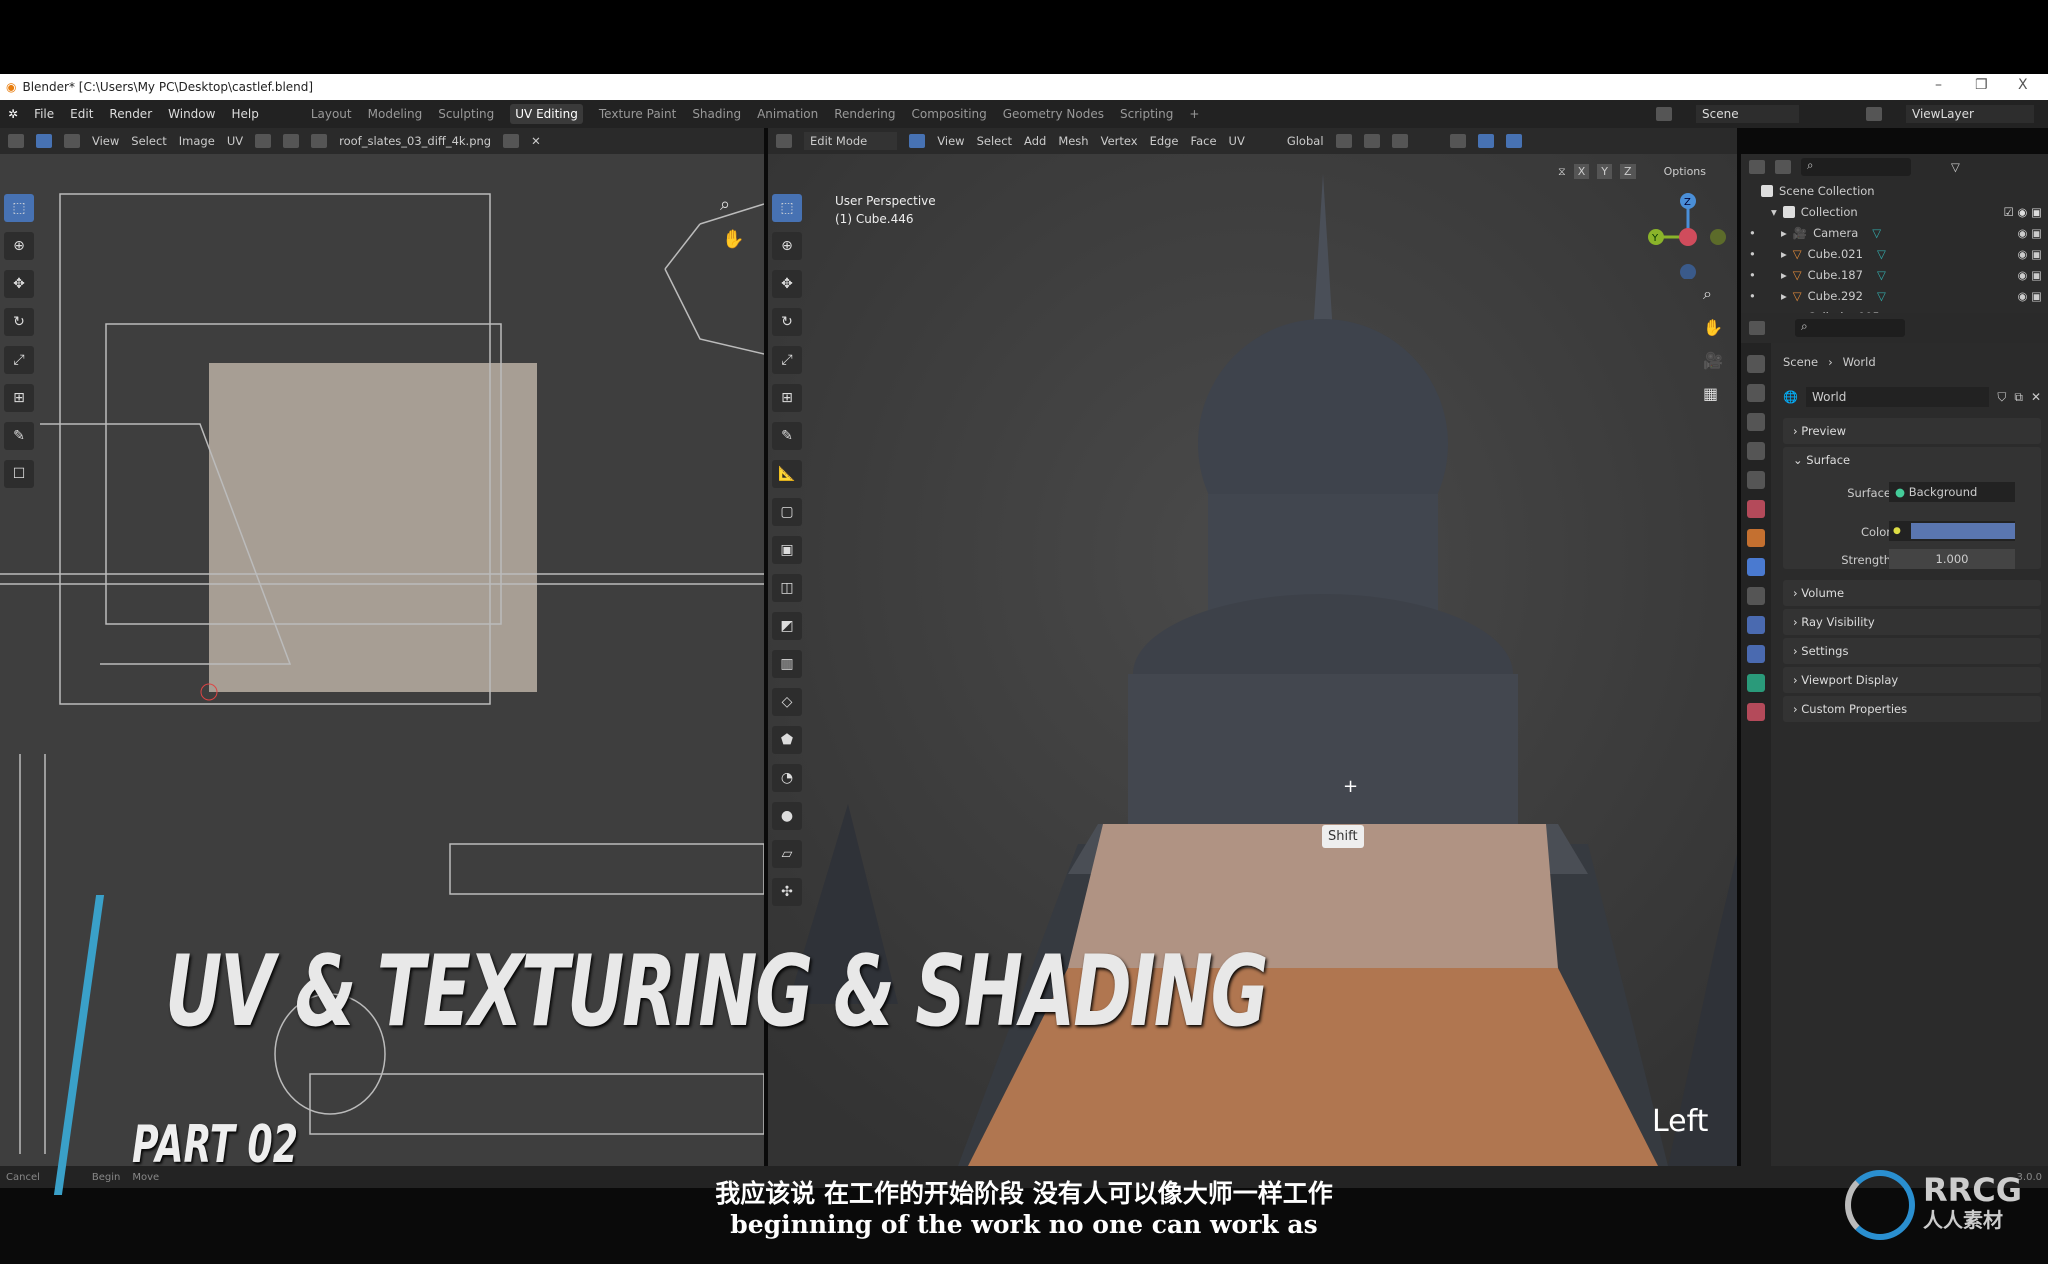 The height and width of the screenshot is (1264, 2048). I want to click on data-tab-icon, so click(1756, 683).